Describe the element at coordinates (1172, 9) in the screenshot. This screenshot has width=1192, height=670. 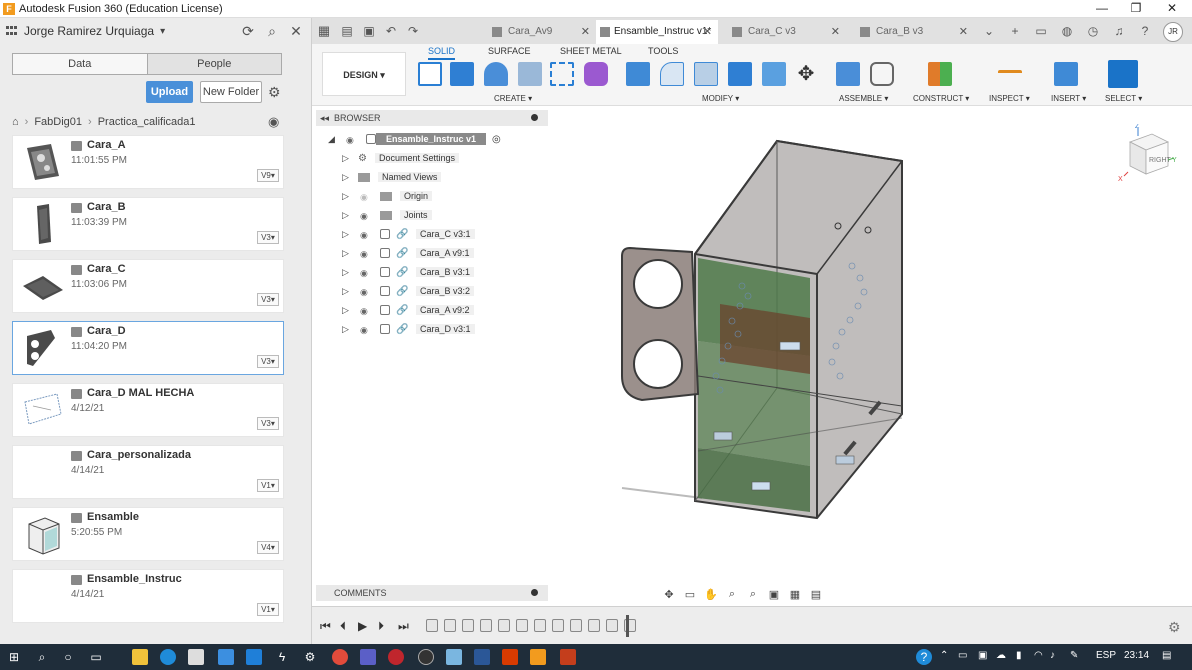
I see `close-window-button: ✕` at that location.